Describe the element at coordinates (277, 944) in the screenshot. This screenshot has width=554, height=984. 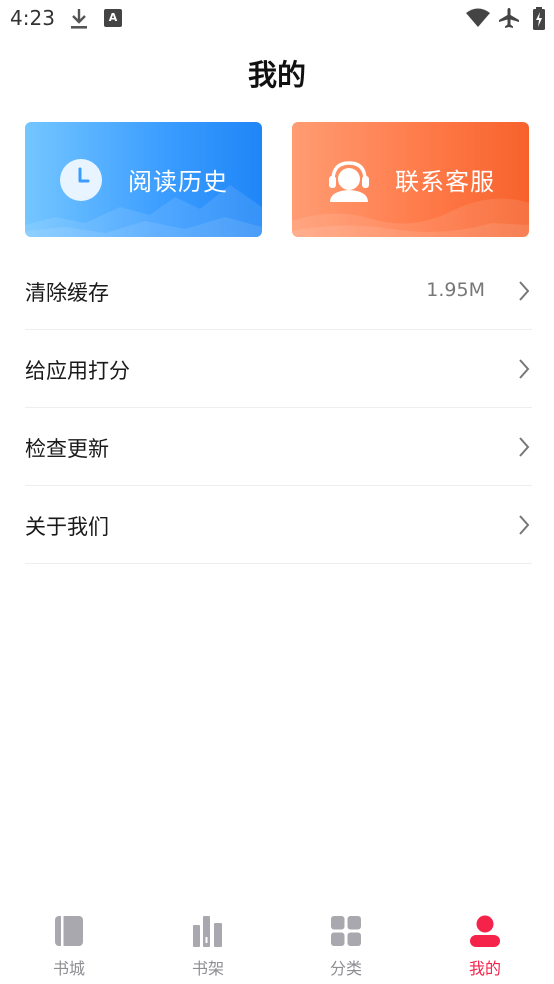
I see `bottom-nav: 书城 书架 分类 我的` at that location.